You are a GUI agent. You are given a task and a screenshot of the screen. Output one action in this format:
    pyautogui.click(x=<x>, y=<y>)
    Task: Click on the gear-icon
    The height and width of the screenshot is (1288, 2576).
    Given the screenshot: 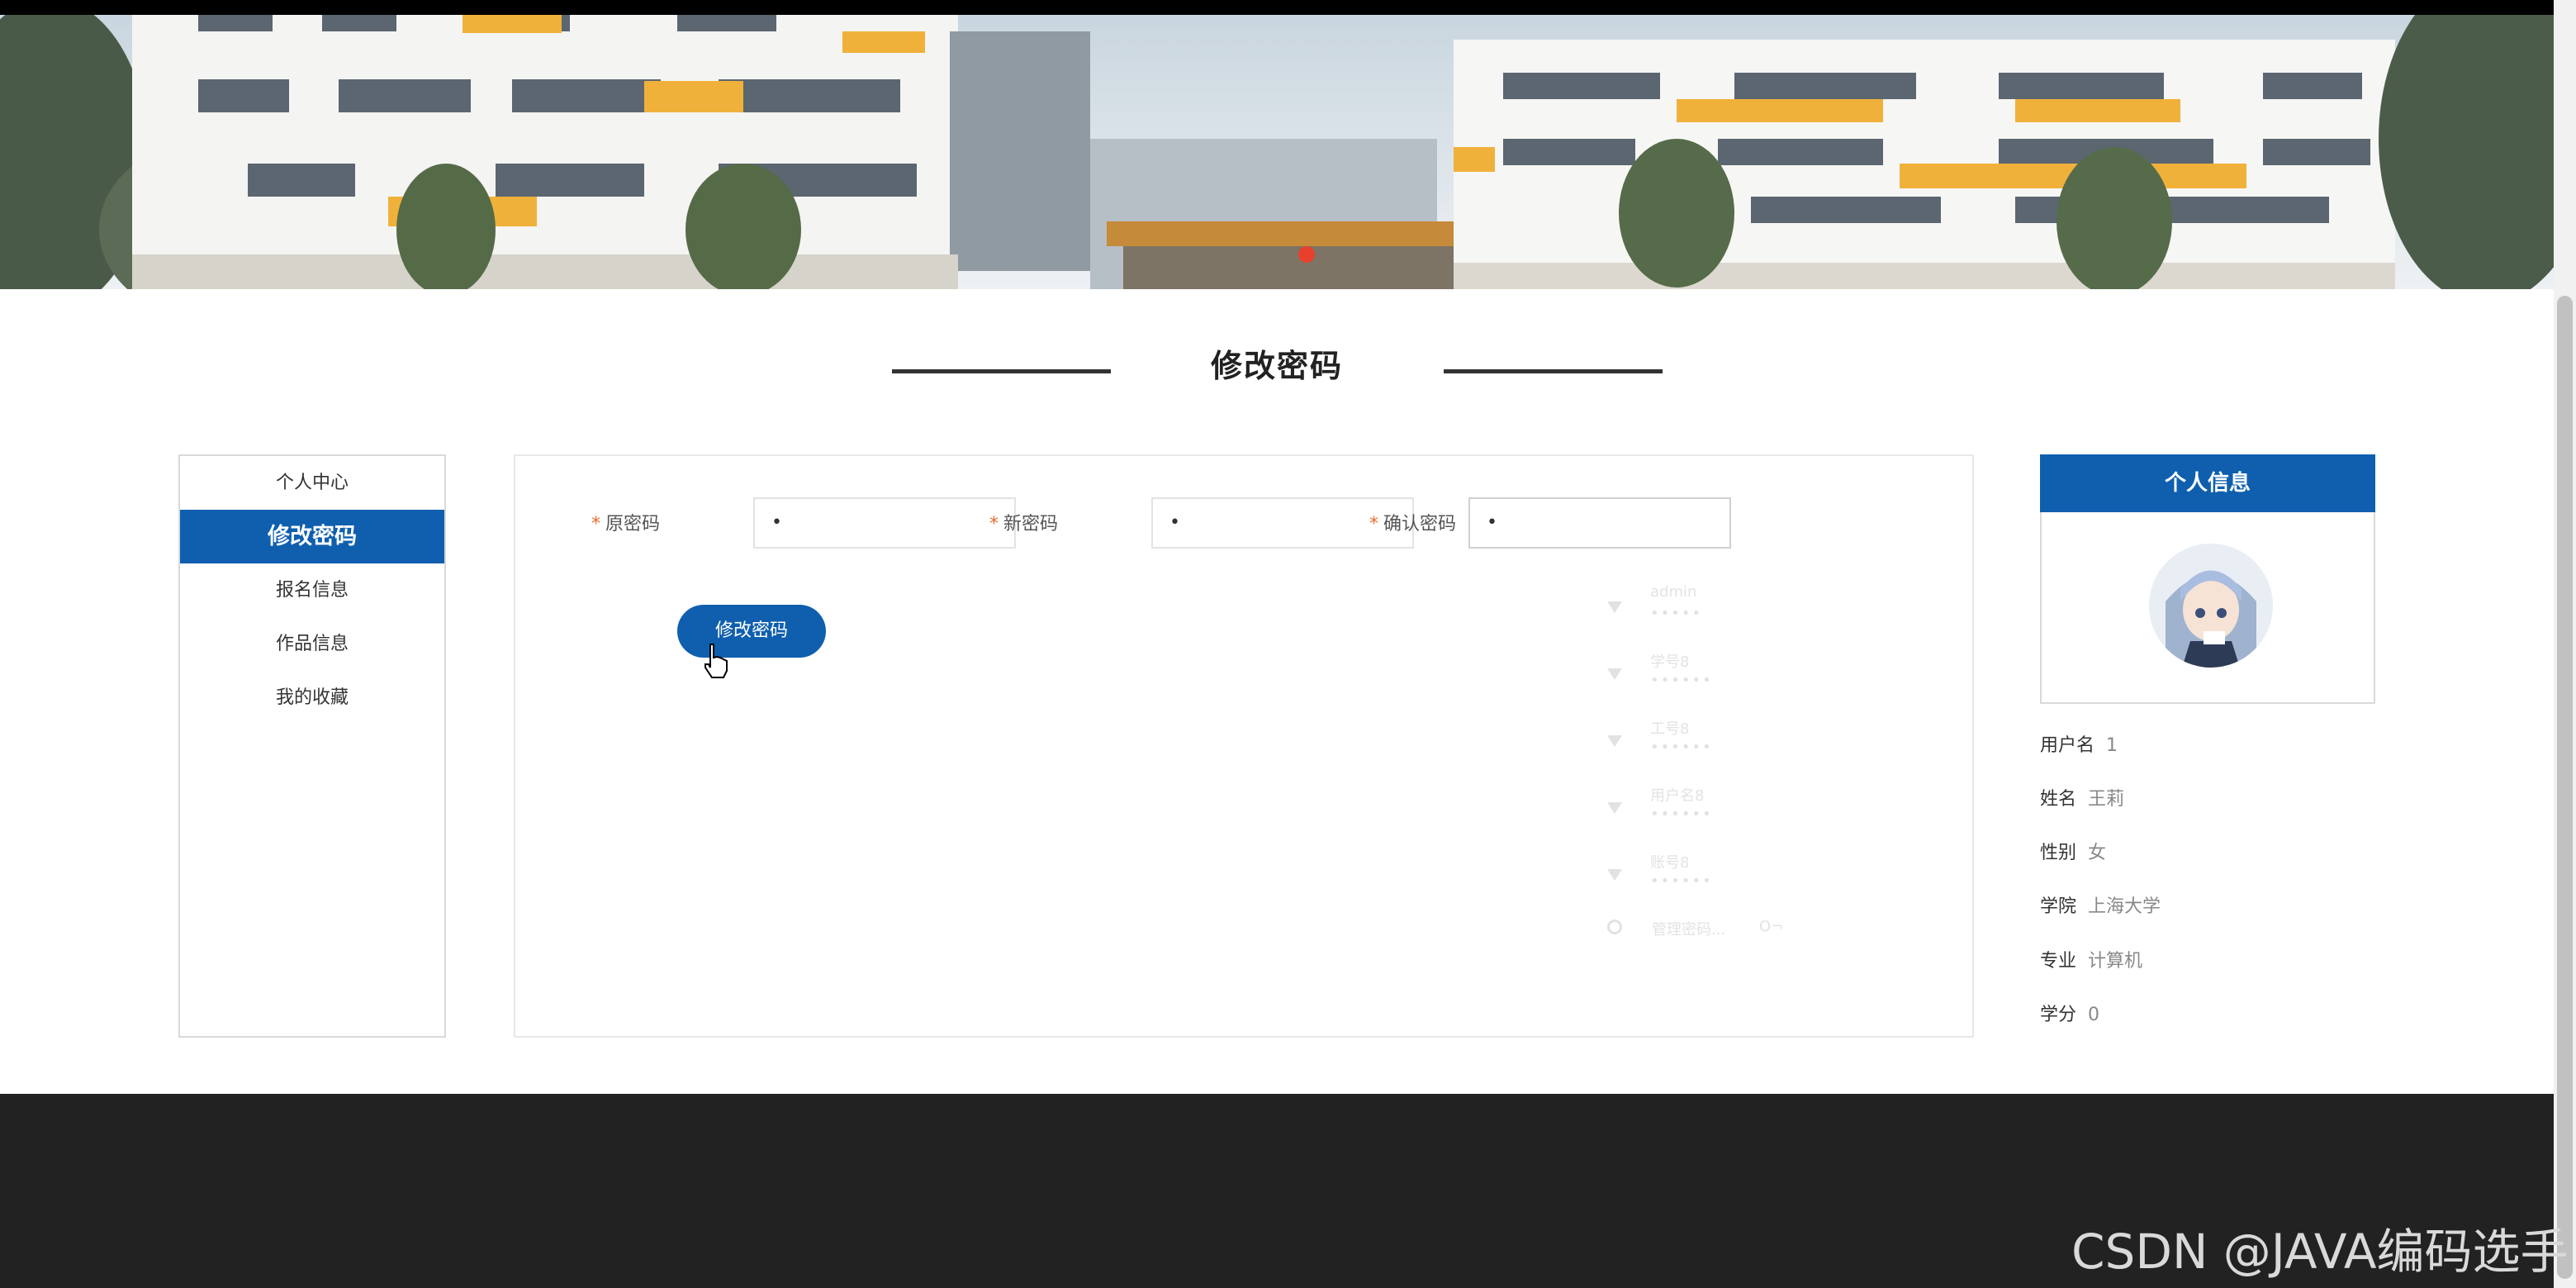 What is the action you would take?
    pyautogui.click(x=1614, y=927)
    